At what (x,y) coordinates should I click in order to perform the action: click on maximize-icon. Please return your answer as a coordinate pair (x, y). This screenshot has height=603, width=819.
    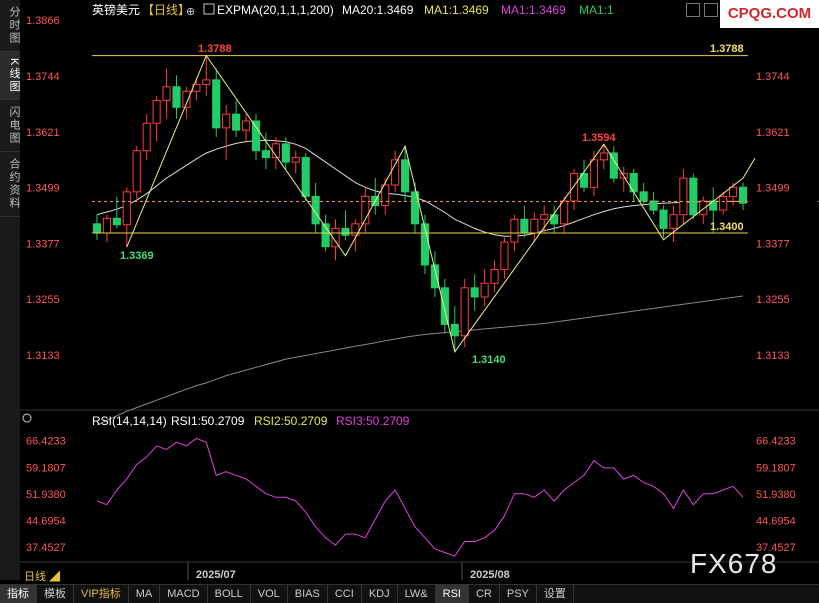
    Looking at the image, I should click on (711, 10).